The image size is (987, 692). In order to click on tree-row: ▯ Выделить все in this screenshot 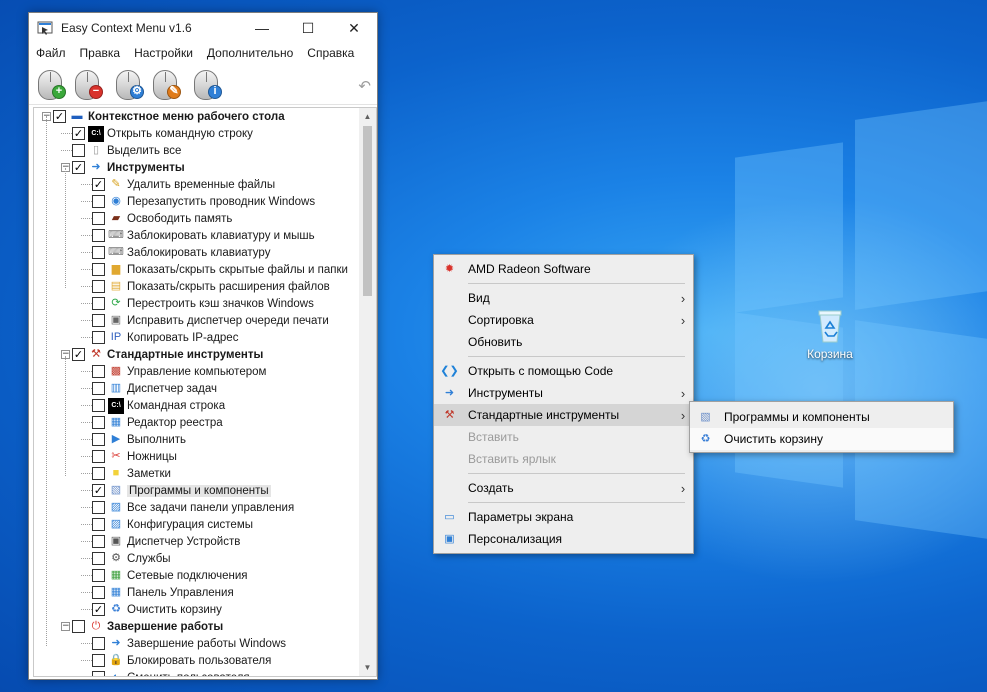, I will do `click(197, 150)`.